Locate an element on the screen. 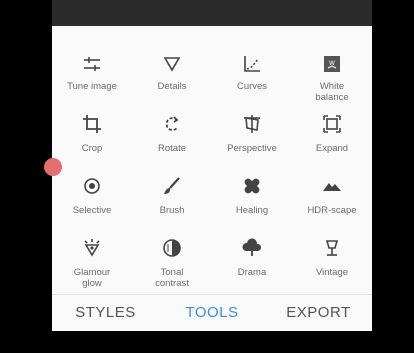 The image size is (414, 353). tool-label: Tune image is located at coordinates (92, 86).